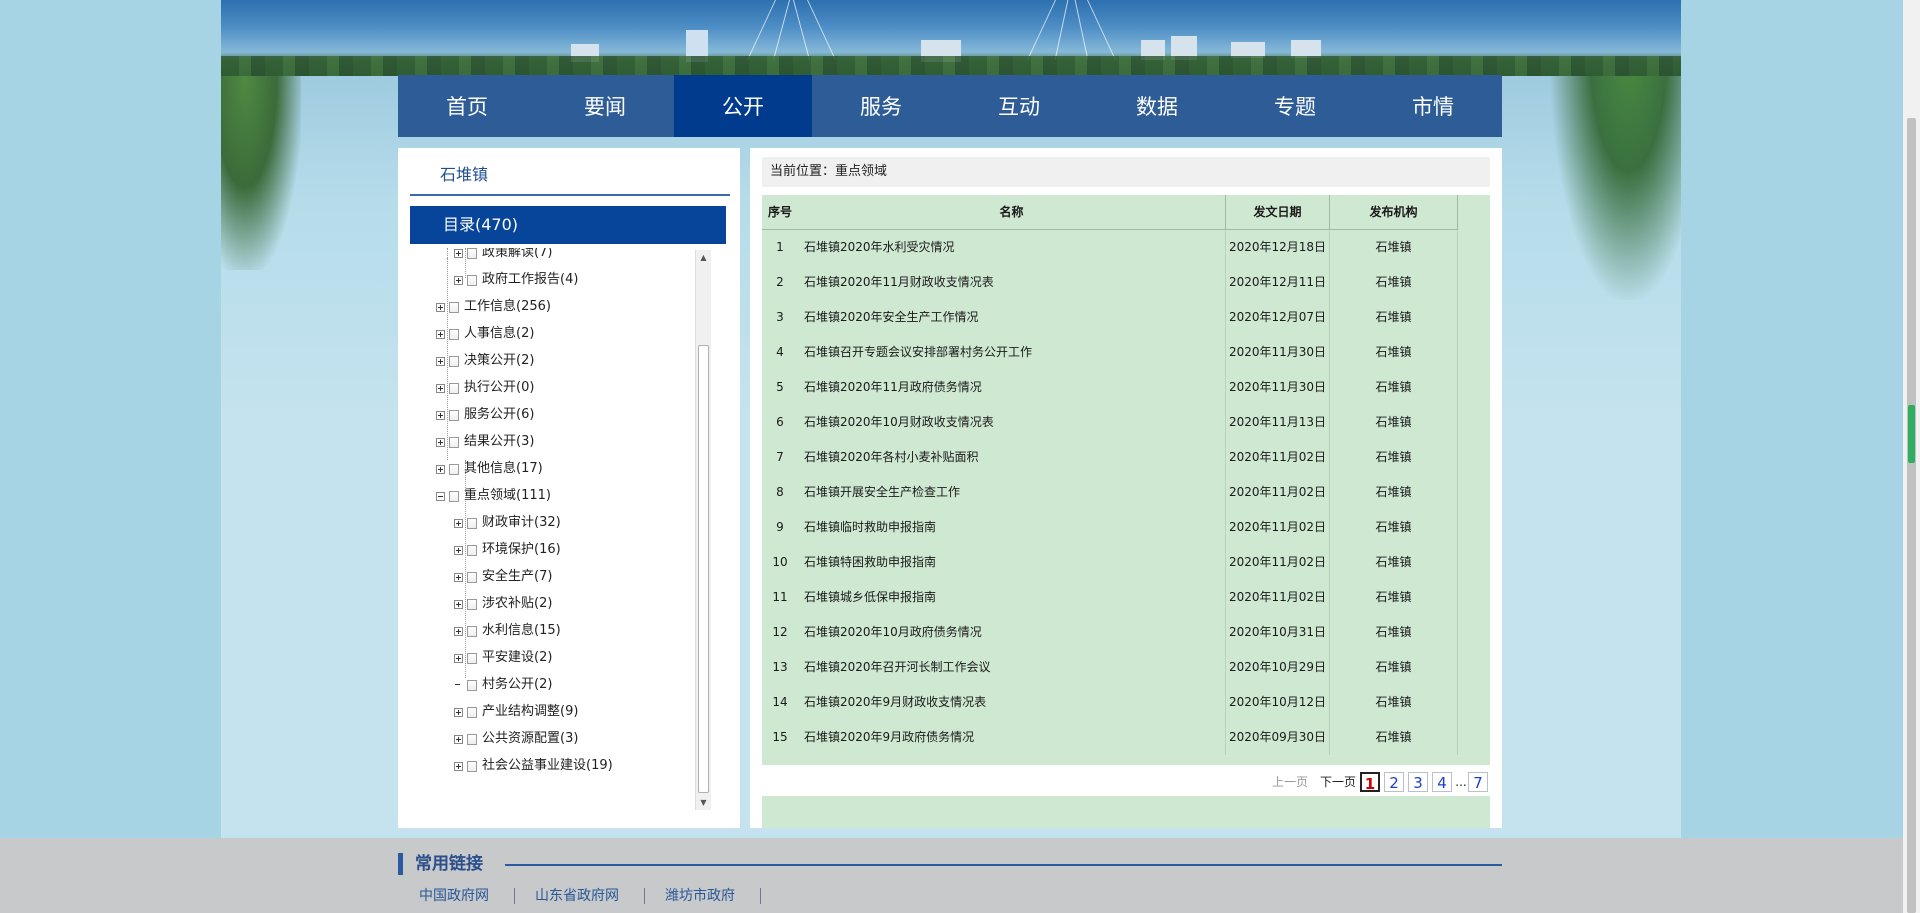 This screenshot has height=913, width=1920. What do you see at coordinates (960, 875) in the screenshot?
I see `footer: 常用链接 中国政府网 山东省政府网 潍坊市政府` at bounding box center [960, 875].